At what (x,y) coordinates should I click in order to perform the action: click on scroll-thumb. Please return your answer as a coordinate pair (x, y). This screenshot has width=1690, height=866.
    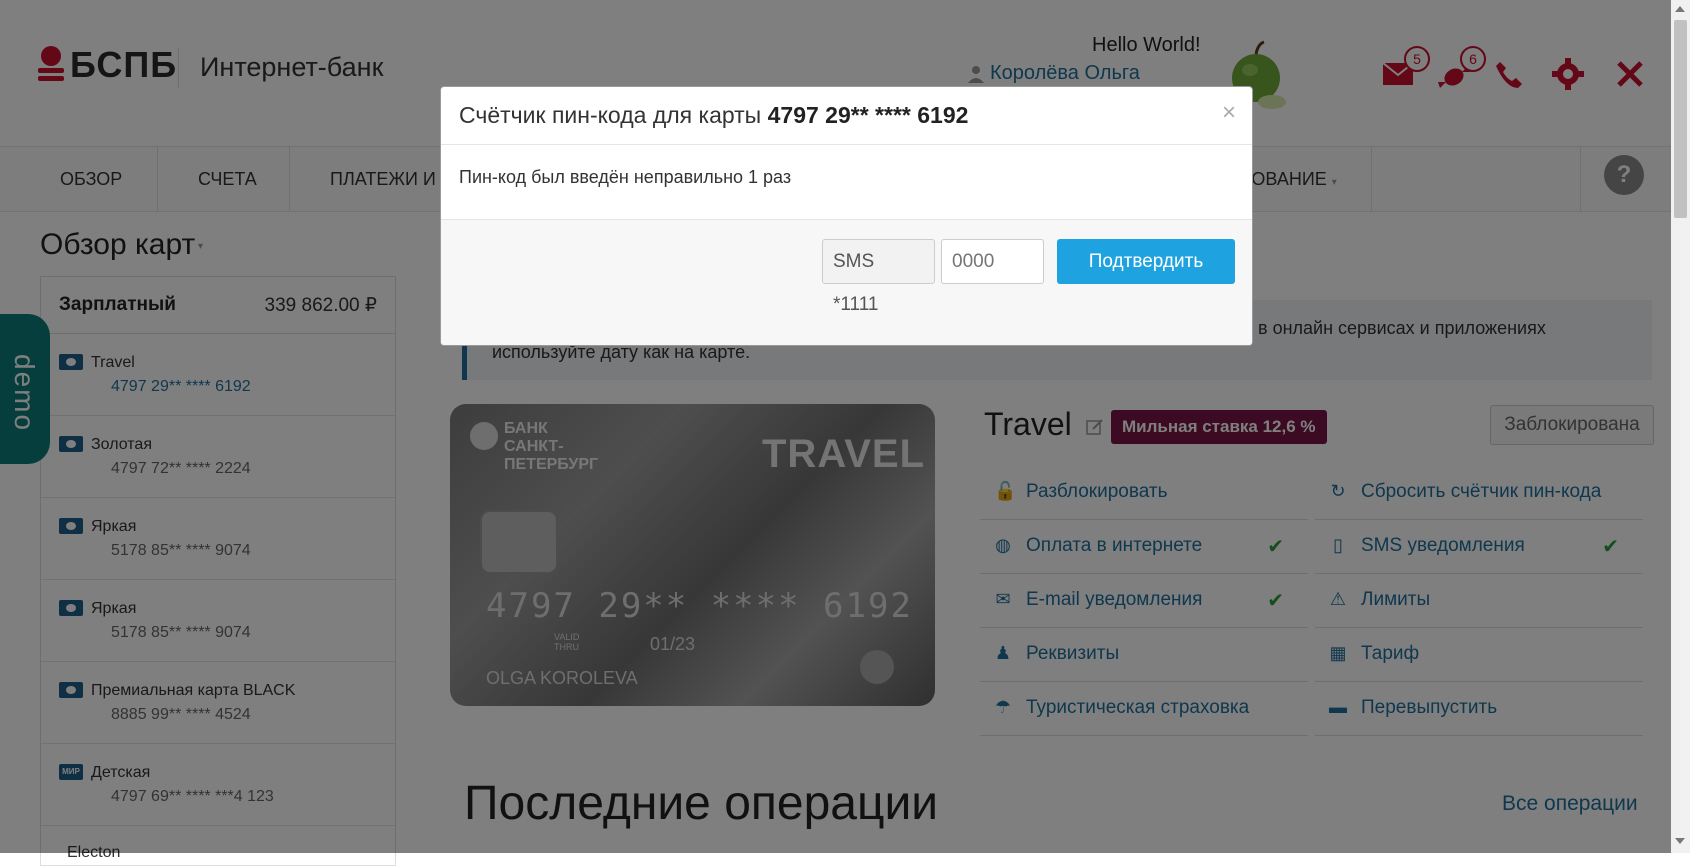
    Looking at the image, I should click on (1680, 119).